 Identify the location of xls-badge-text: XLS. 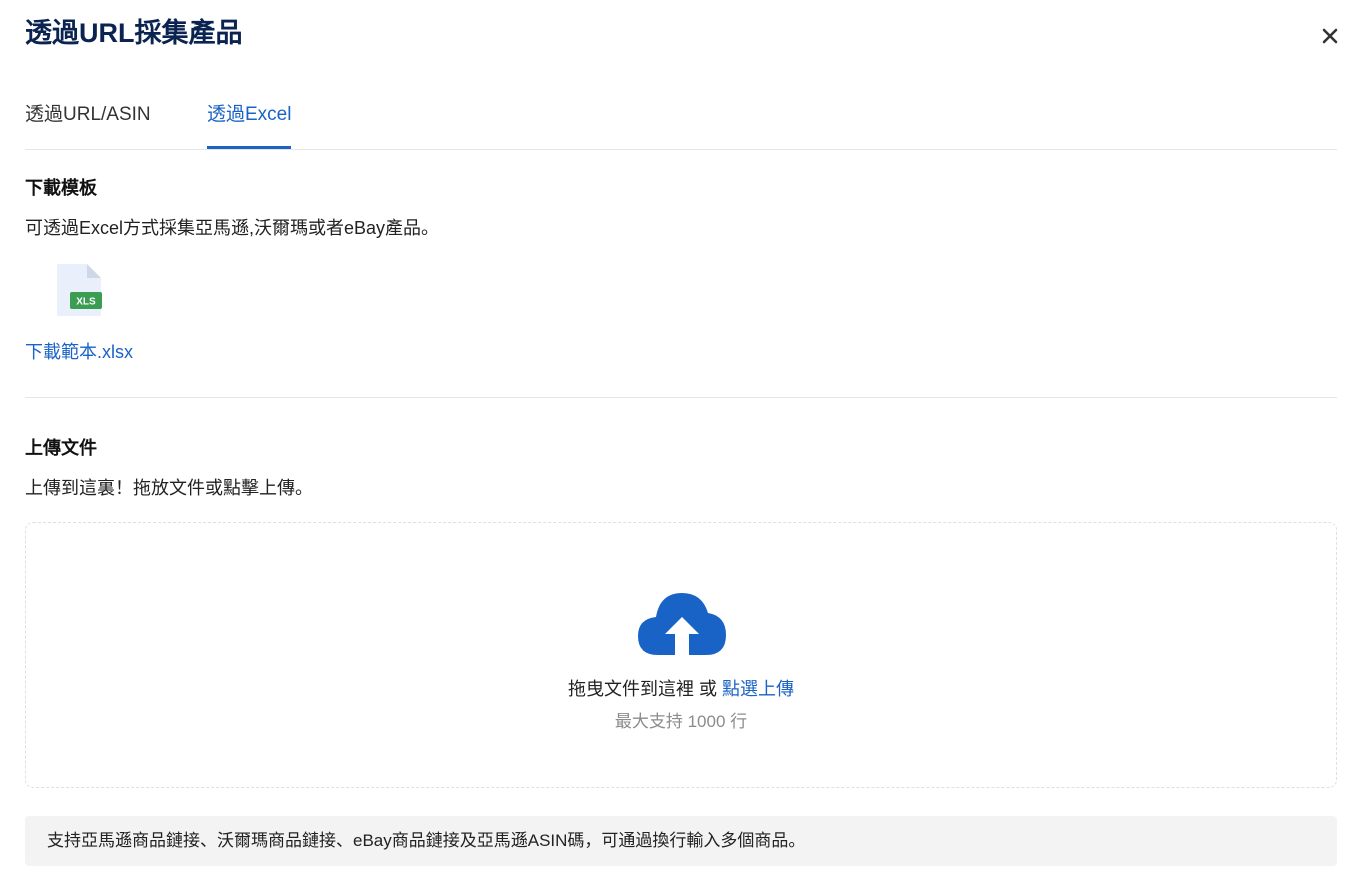
(86, 302).